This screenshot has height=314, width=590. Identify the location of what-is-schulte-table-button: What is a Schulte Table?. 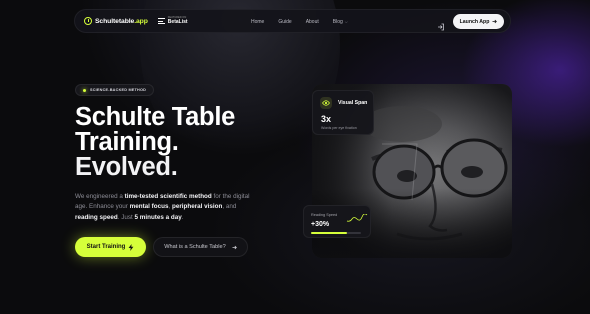
(200, 247).